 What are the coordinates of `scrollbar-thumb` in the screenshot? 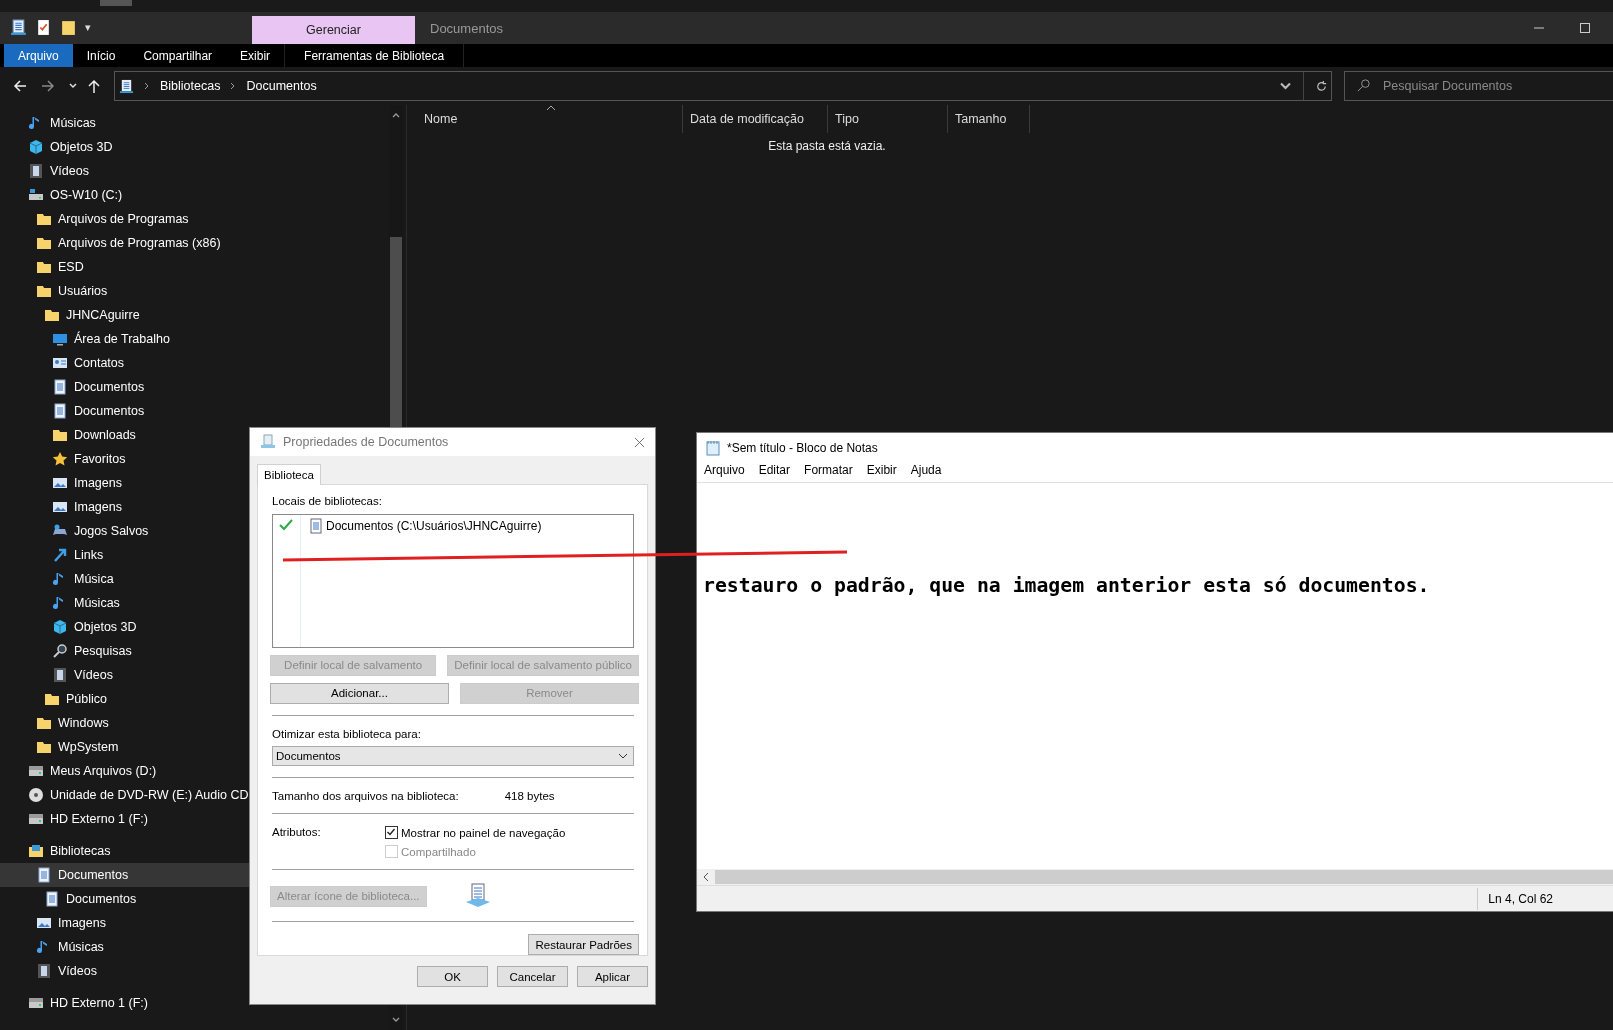 It's located at (1164, 877).